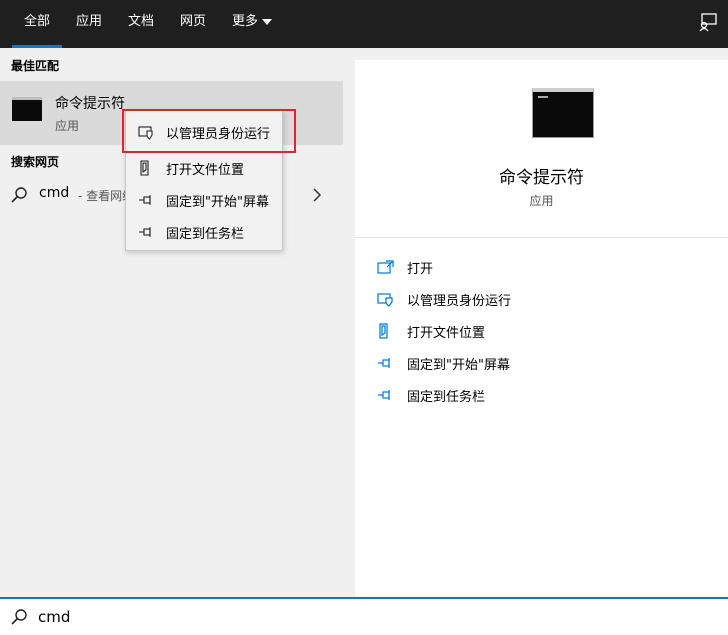 This screenshot has height=635, width=728. Describe the element at coordinates (708, 22) in the screenshot. I see `feedback-icon` at that location.